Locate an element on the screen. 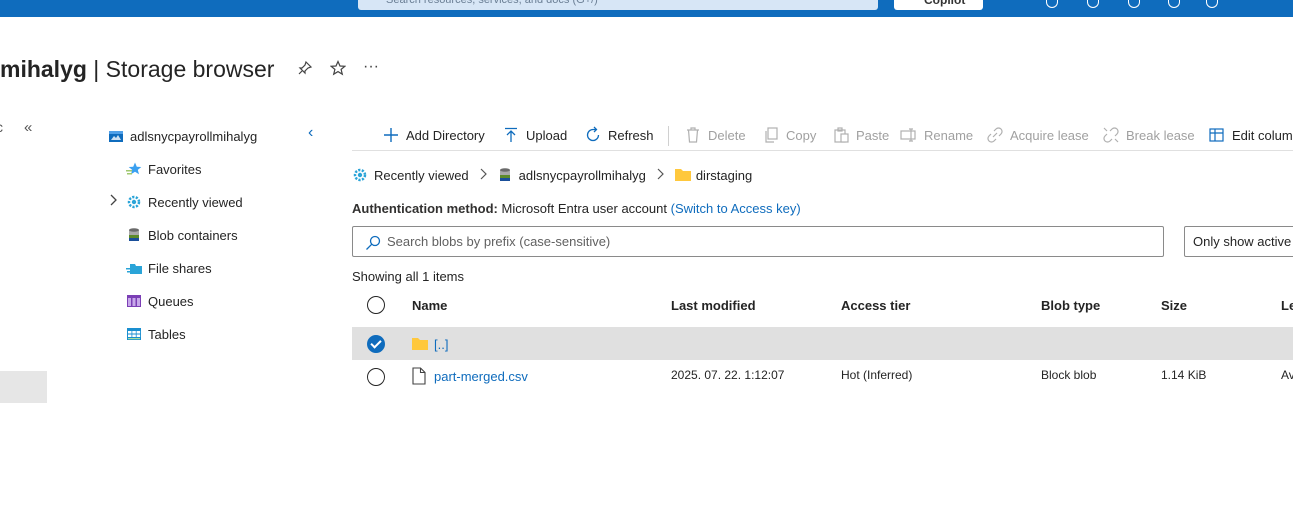  upload-button: Upload is located at coordinates (534, 135).